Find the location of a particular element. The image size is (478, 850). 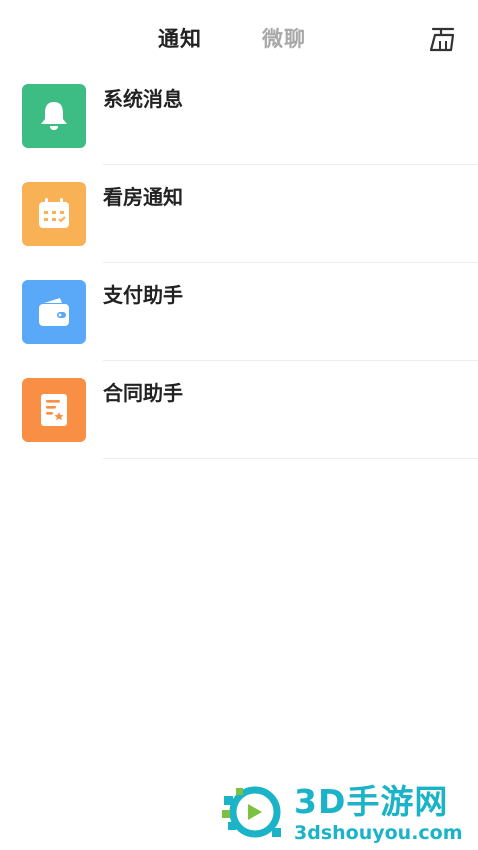

clear-messages-button is located at coordinates (443, 39).